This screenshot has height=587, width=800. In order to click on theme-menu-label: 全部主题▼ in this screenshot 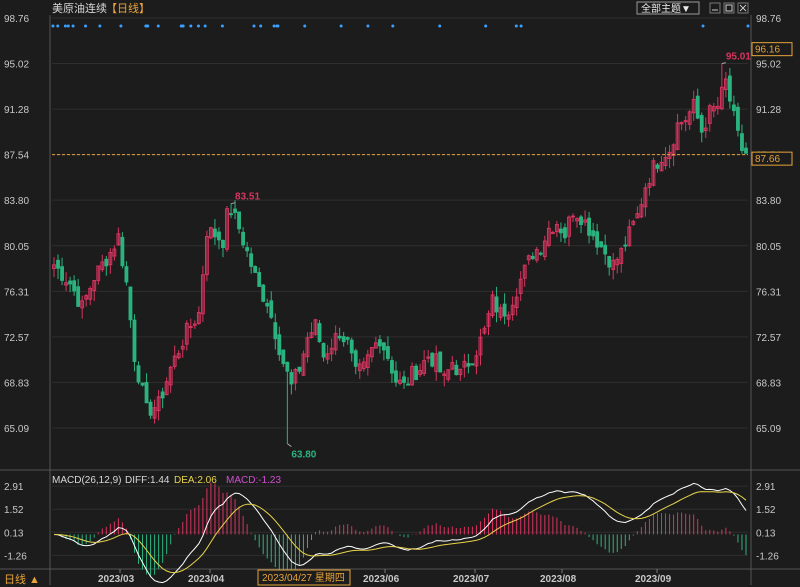, I will do `click(666, 8)`.